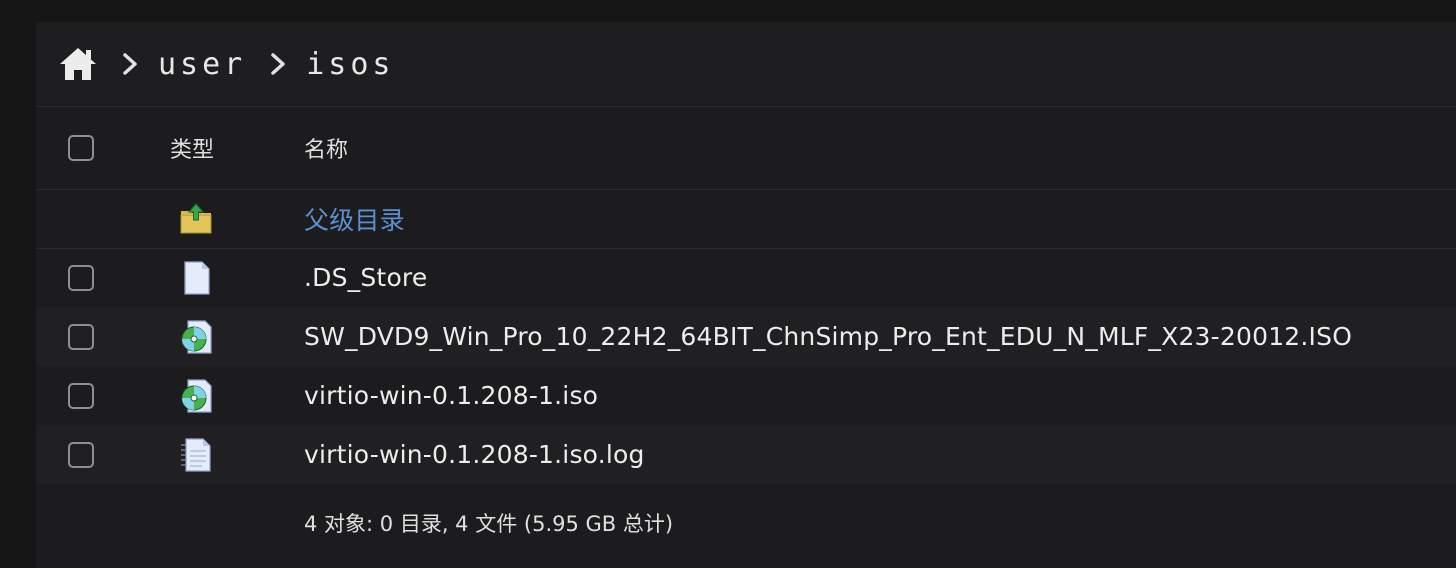  Describe the element at coordinates (78, 64) in the screenshot. I see `home-icon` at that location.